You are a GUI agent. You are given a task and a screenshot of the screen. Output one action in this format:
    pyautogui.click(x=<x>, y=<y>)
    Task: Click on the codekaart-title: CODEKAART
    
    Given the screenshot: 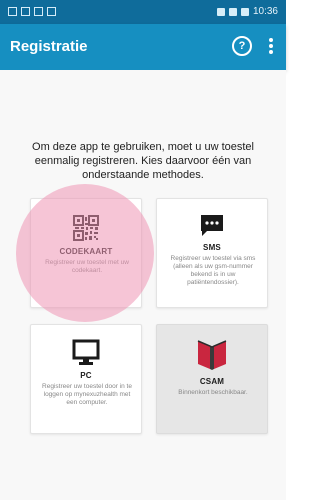 What is the action you would take?
    pyautogui.click(x=86, y=251)
    